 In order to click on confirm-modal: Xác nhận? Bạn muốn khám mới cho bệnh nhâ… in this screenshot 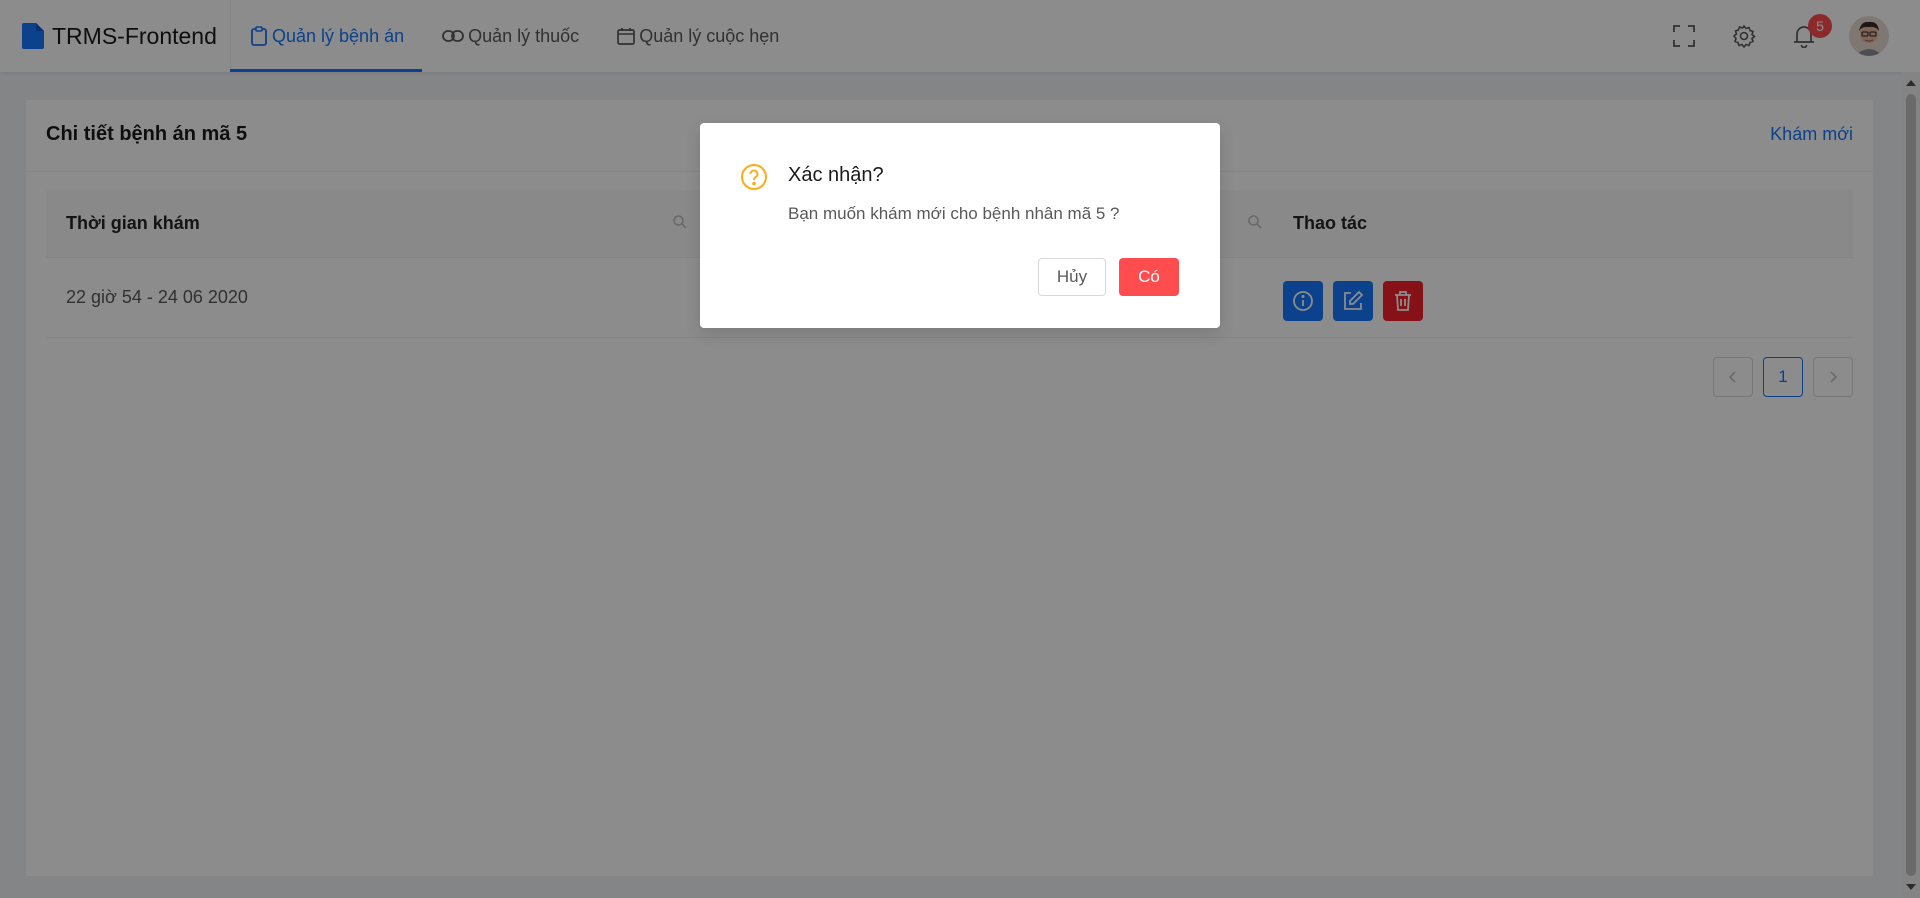, I will do `click(960, 225)`.